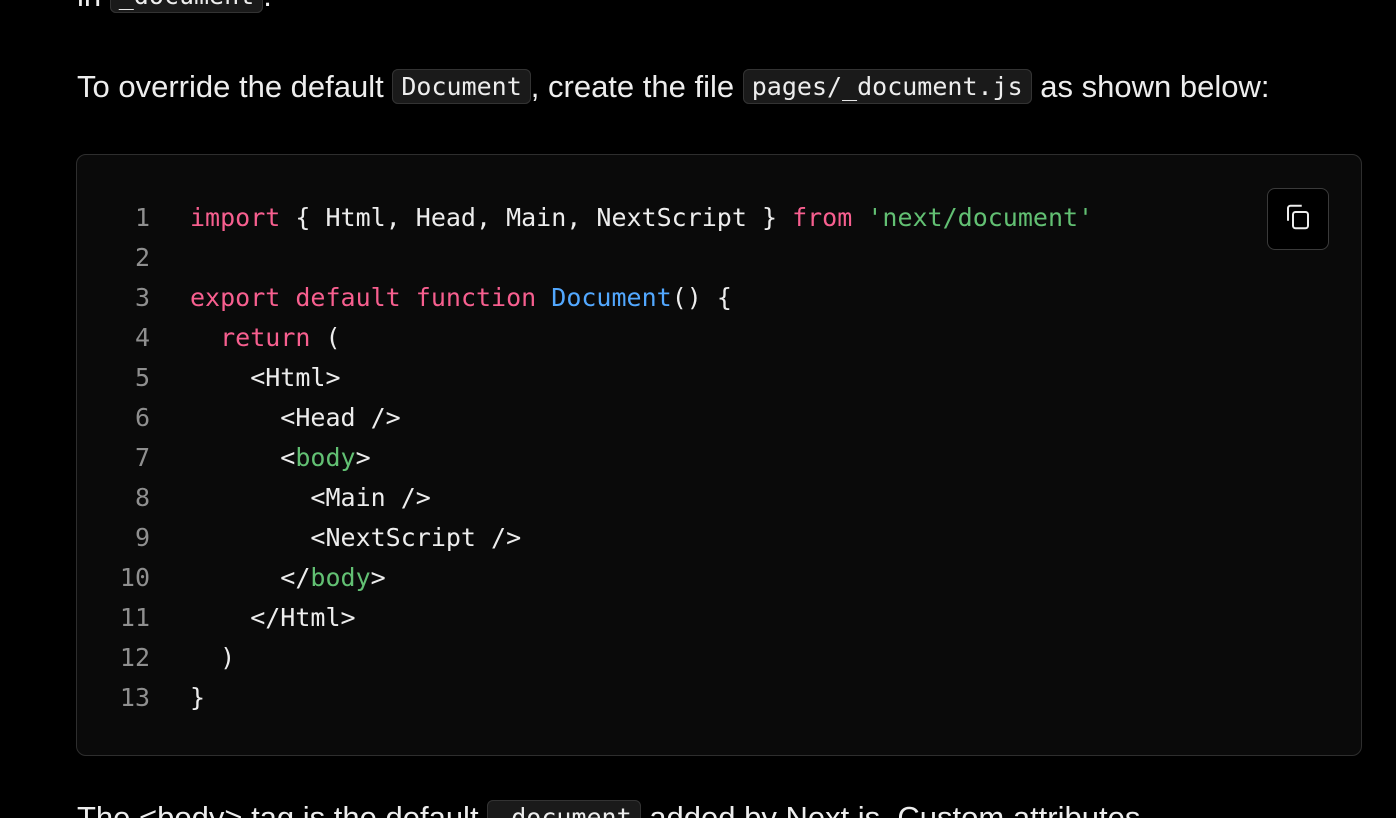 This screenshot has width=1396, height=818. What do you see at coordinates (142, 257) in the screenshot?
I see `line-number: 2` at bounding box center [142, 257].